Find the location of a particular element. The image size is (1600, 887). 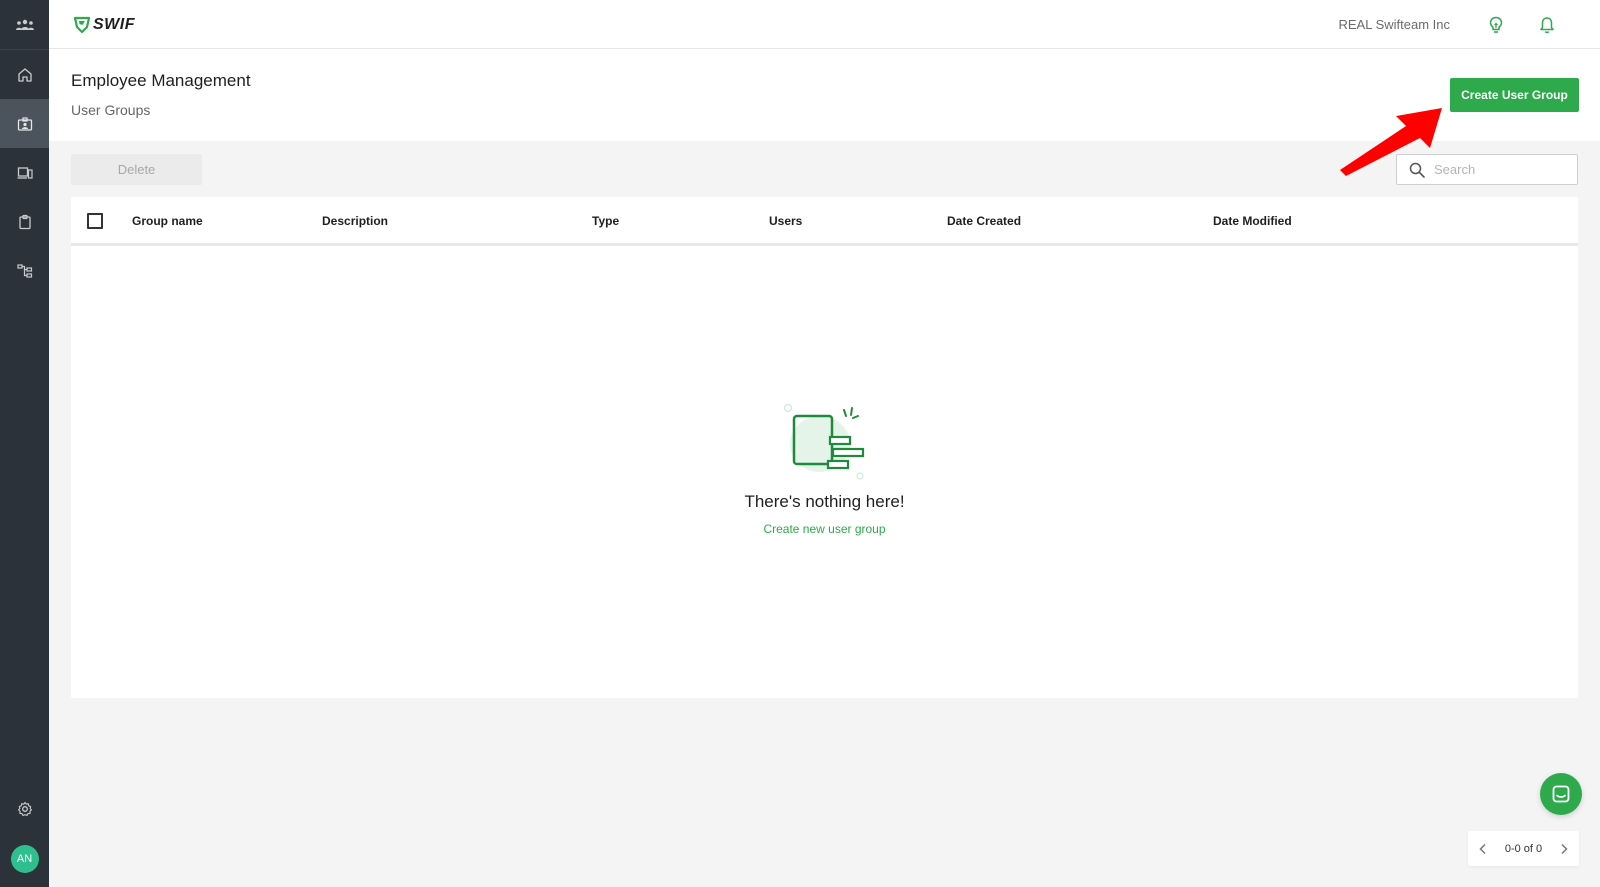

sidebar-footer: AN is located at coordinates (24, 835).